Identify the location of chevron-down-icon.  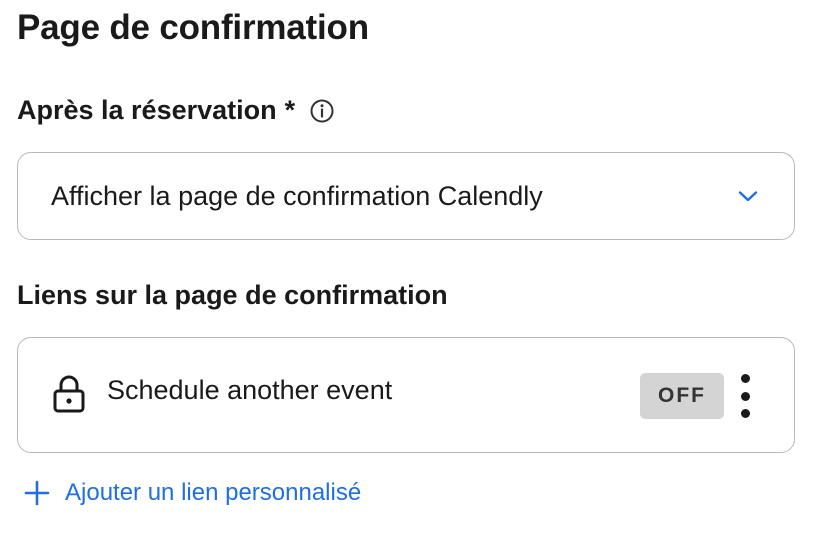
(748, 196).